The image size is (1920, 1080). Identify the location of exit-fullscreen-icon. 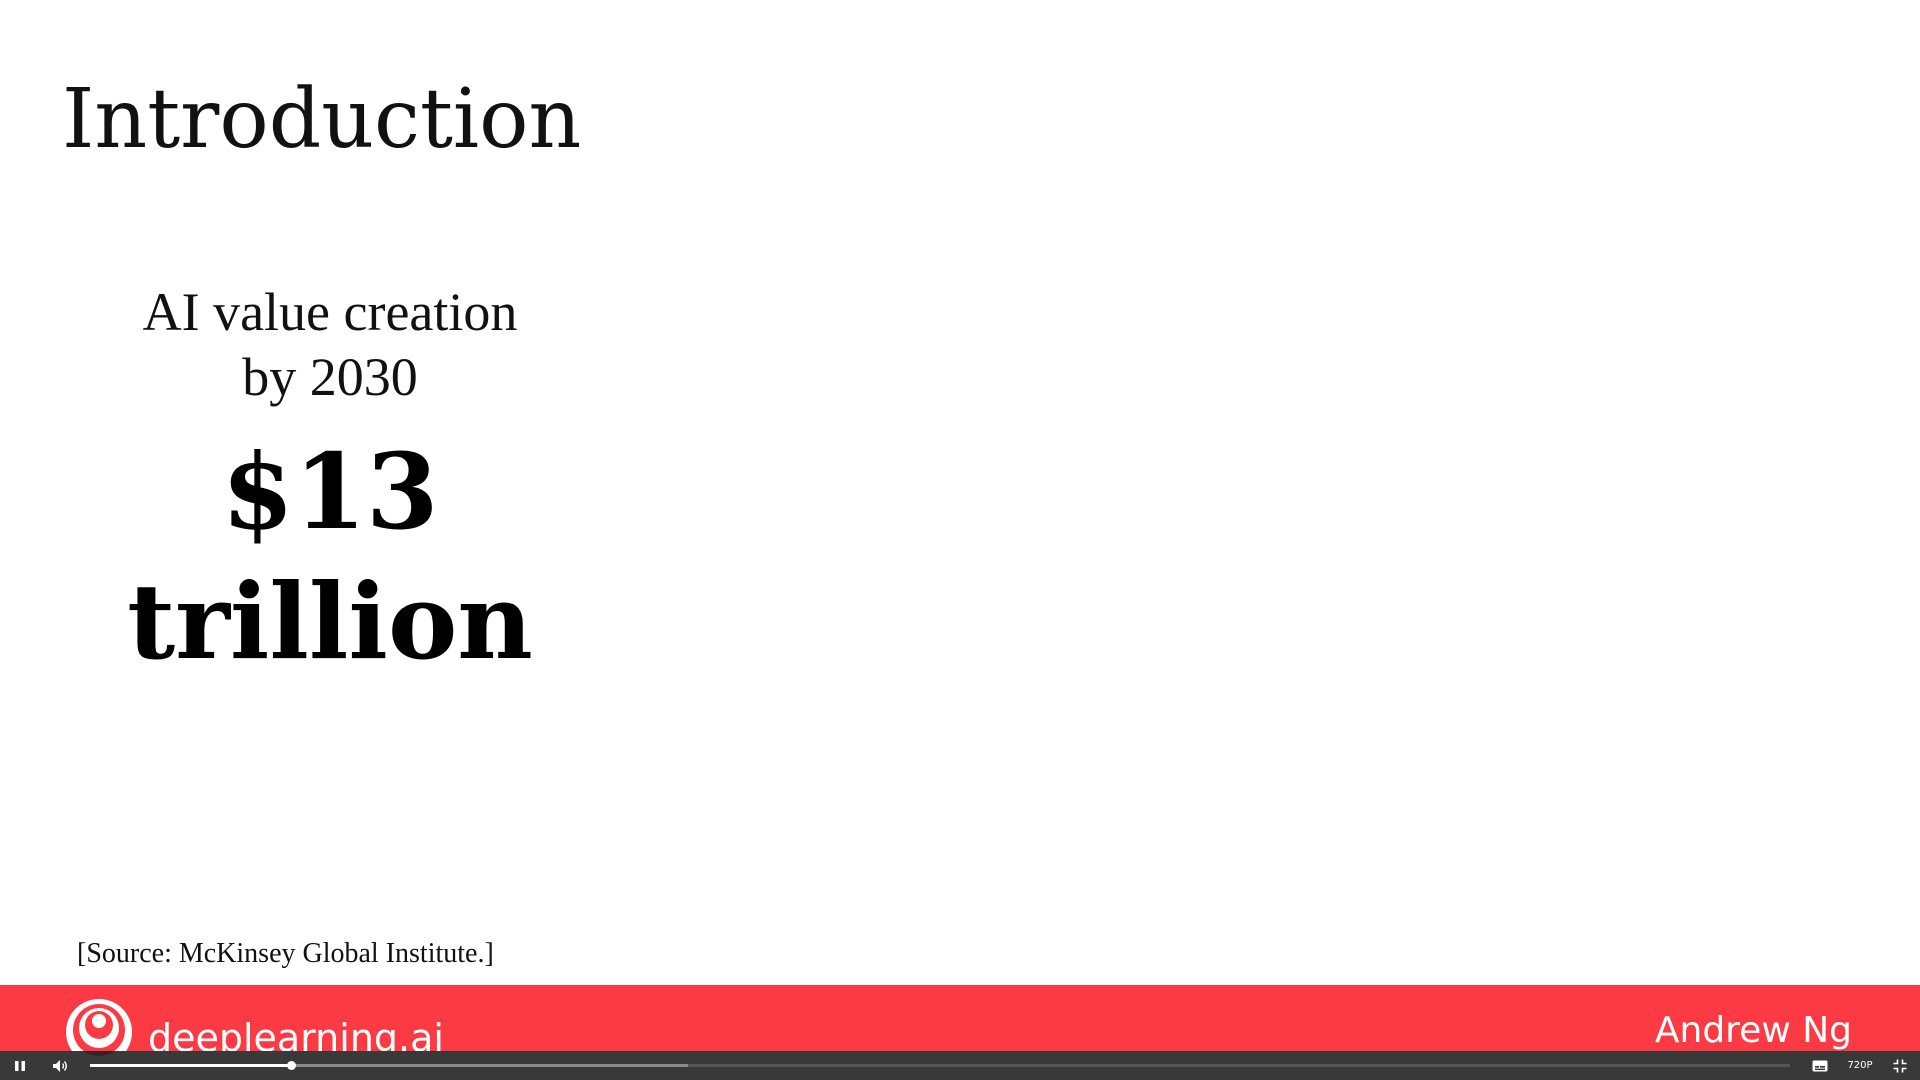
(1900, 1065).